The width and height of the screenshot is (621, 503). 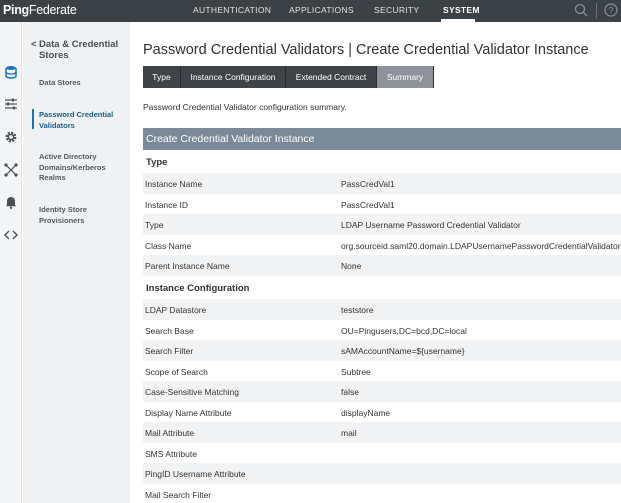 What do you see at coordinates (82, 120) in the screenshot?
I see `sidebar-item-password-credential-validators: Password Credential Validators` at bounding box center [82, 120].